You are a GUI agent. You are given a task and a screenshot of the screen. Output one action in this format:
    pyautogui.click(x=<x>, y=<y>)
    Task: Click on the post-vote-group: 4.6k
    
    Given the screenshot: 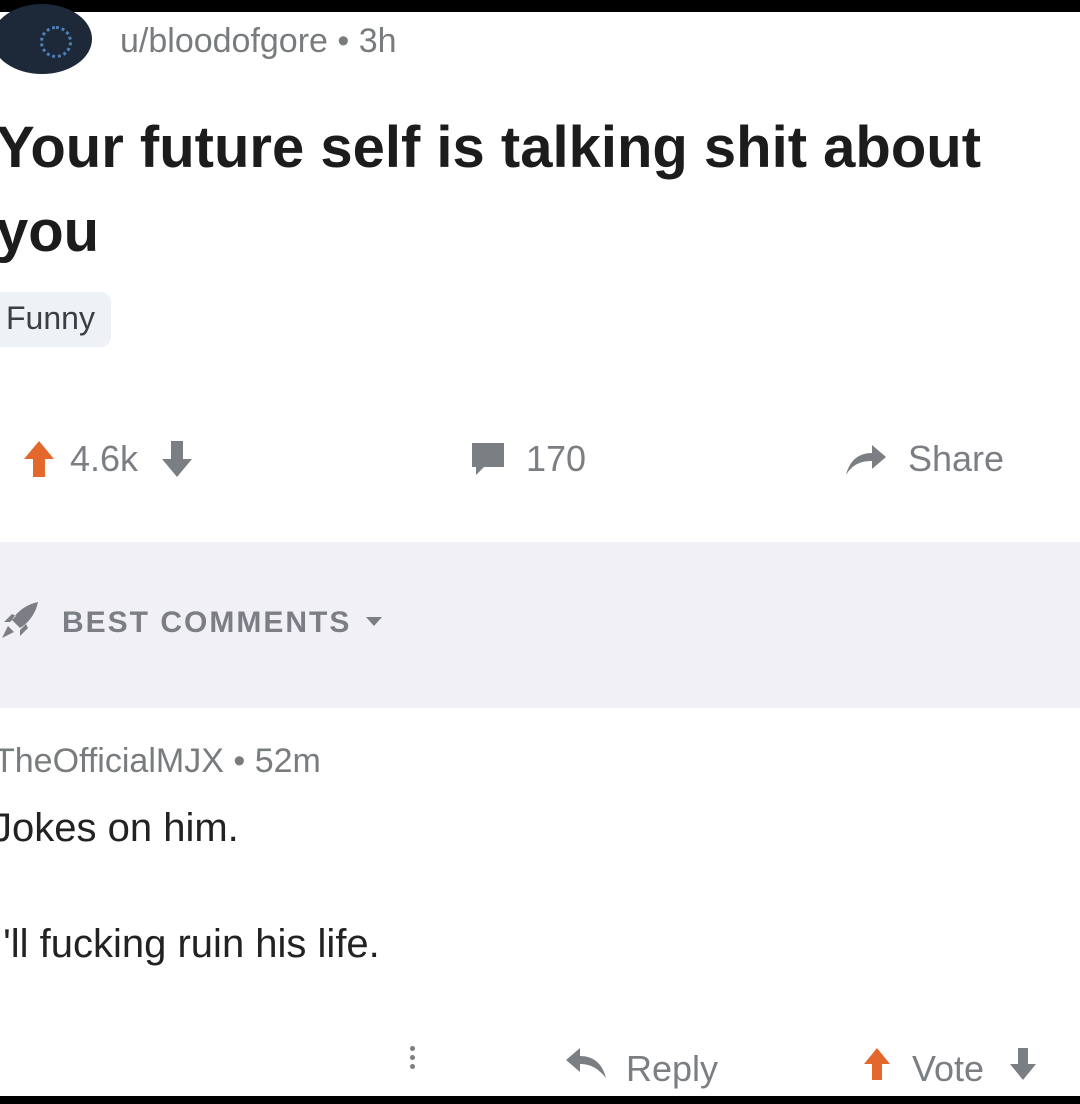 What is the action you would take?
    pyautogui.click(x=108, y=459)
    